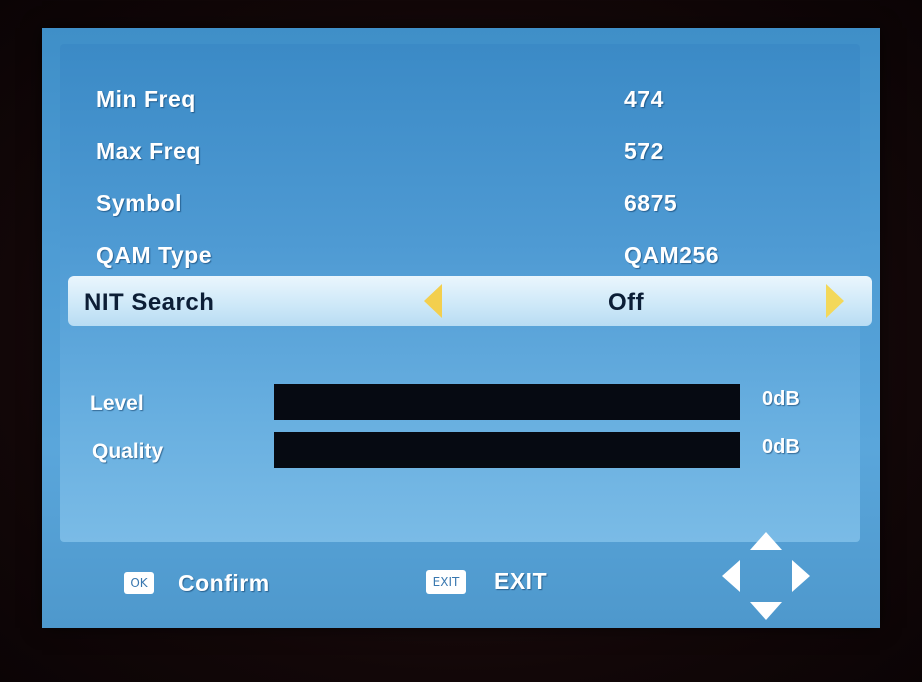  I want to click on exit-label: EXIT, so click(520, 581).